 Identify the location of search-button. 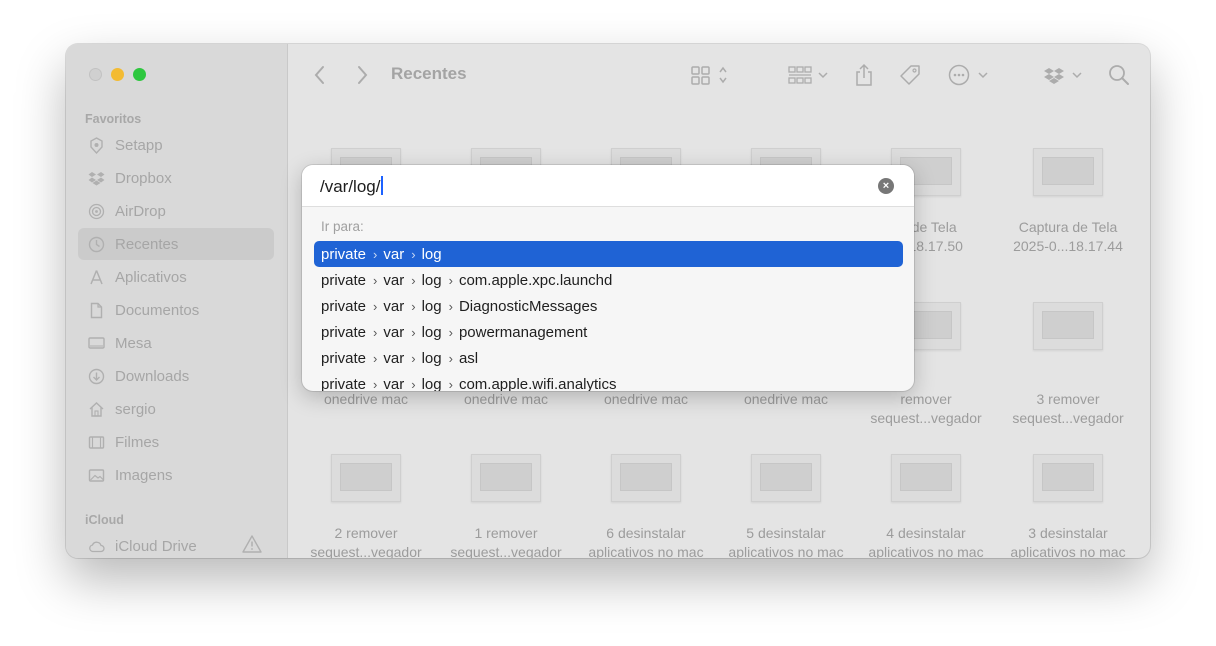
(1119, 75).